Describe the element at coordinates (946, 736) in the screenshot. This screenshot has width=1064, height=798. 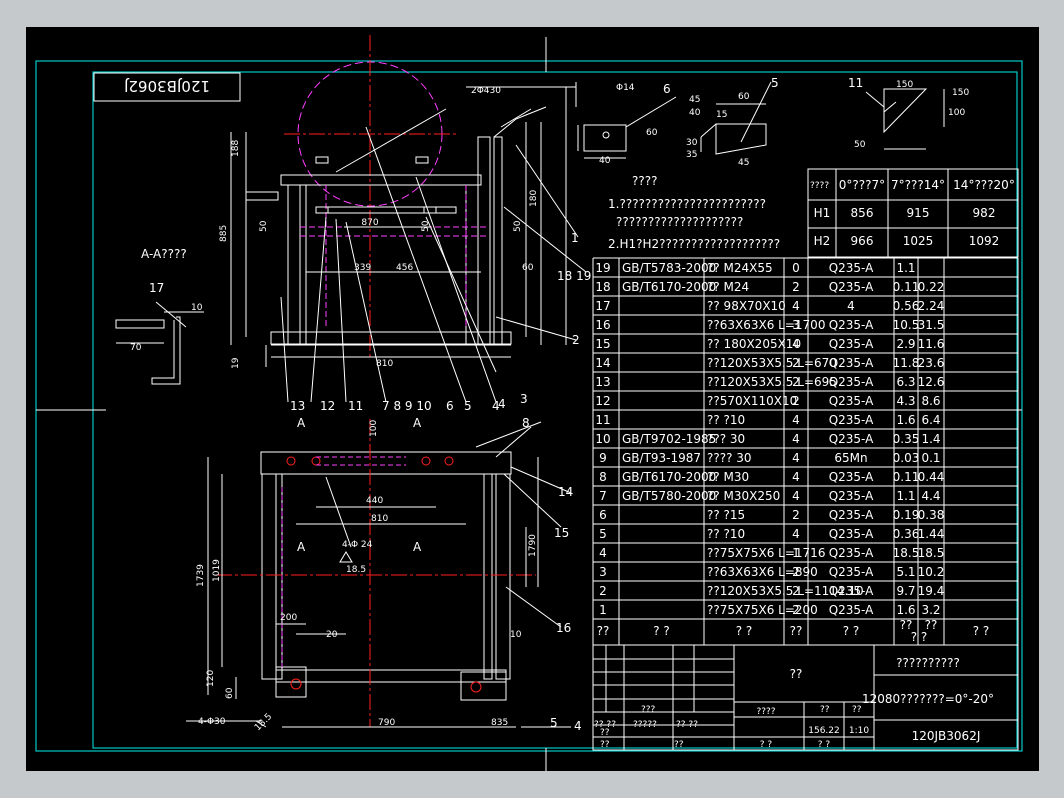
I see `drawing-number: 120JB3062J` at that location.